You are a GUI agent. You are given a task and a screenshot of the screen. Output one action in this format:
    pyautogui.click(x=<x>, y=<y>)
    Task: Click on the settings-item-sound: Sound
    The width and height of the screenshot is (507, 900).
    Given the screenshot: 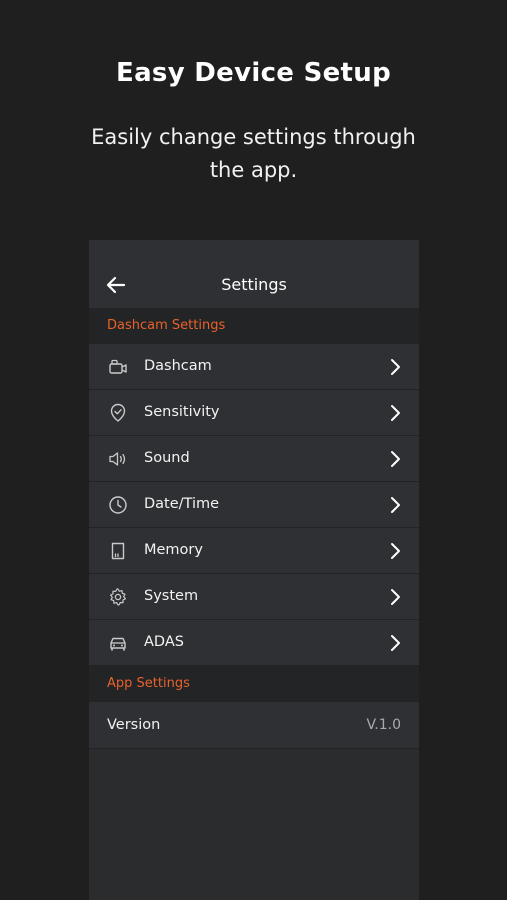 What is the action you would take?
    pyautogui.click(x=254, y=459)
    